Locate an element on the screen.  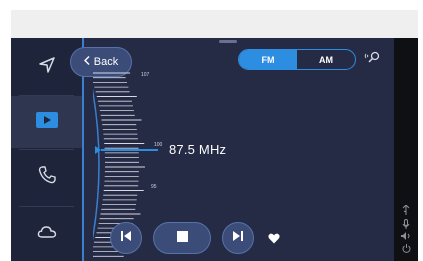
band-am-button: AM is located at coordinates (326, 59).